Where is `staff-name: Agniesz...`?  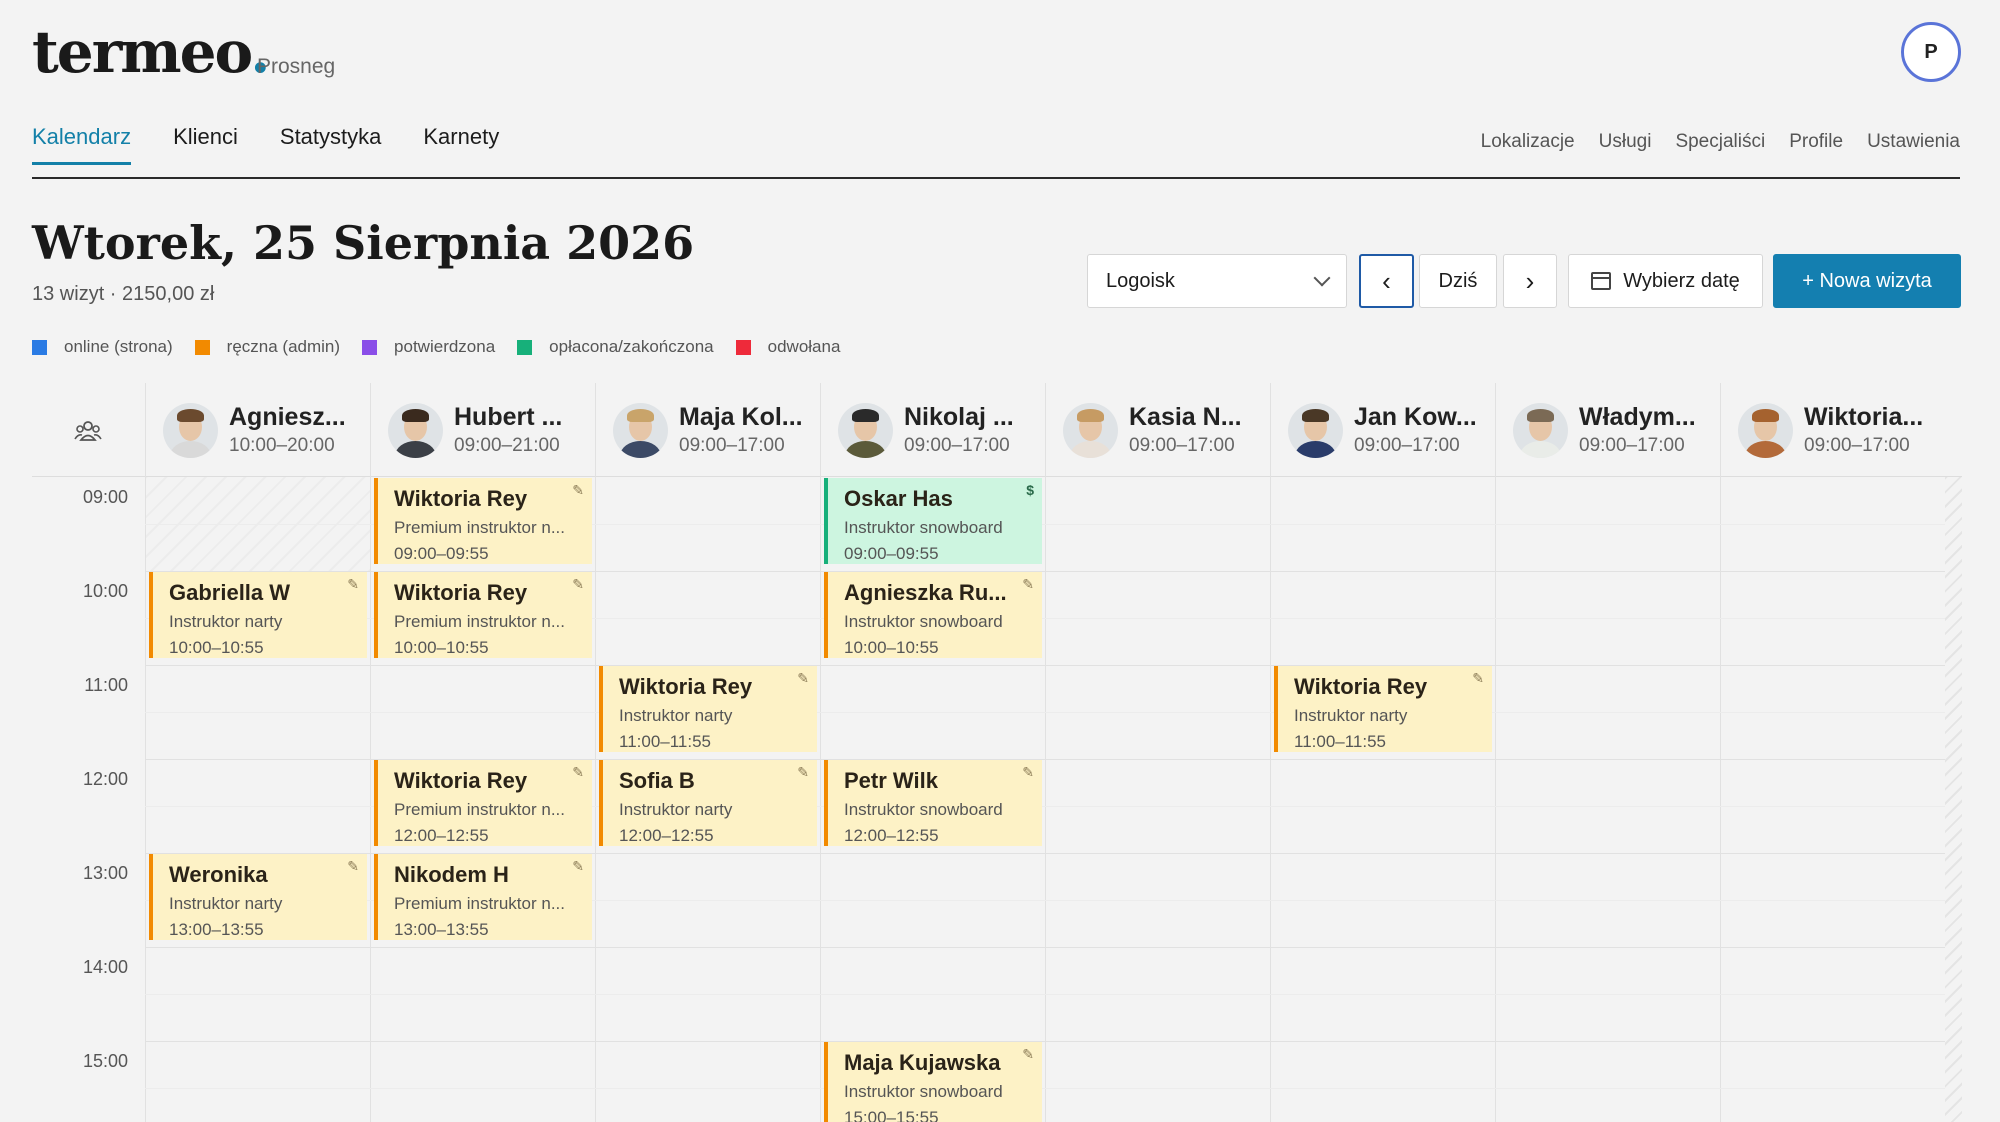
staff-name: Agniesz... is located at coordinates (287, 417).